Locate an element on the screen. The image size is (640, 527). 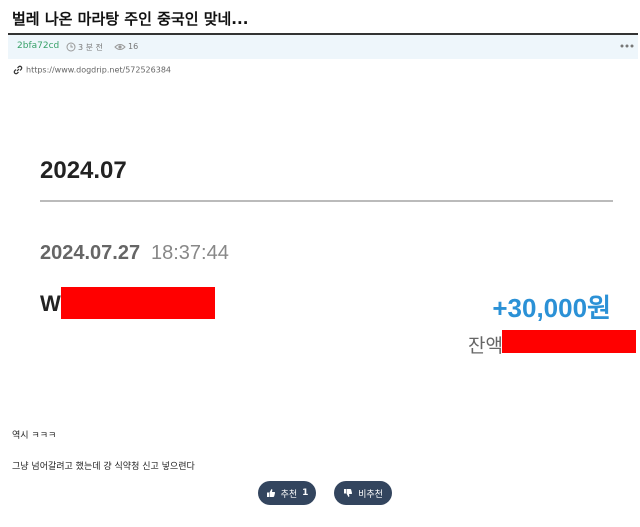
downvote-button: 비추천 is located at coordinates (363, 493).